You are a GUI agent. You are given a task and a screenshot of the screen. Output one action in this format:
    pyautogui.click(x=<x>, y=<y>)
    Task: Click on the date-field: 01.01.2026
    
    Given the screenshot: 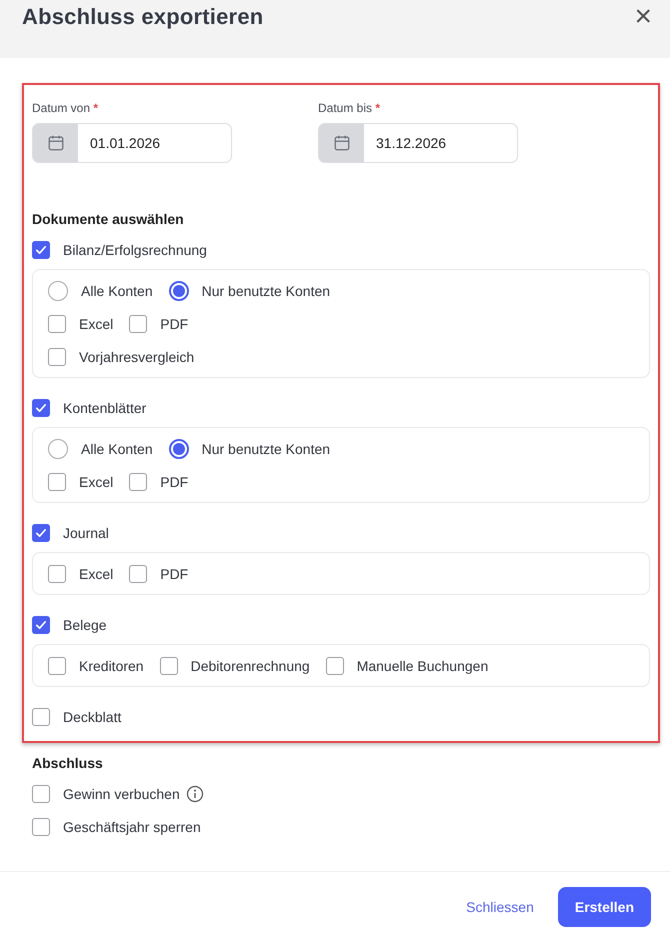 What is the action you would take?
    pyautogui.click(x=132, y=143)
    